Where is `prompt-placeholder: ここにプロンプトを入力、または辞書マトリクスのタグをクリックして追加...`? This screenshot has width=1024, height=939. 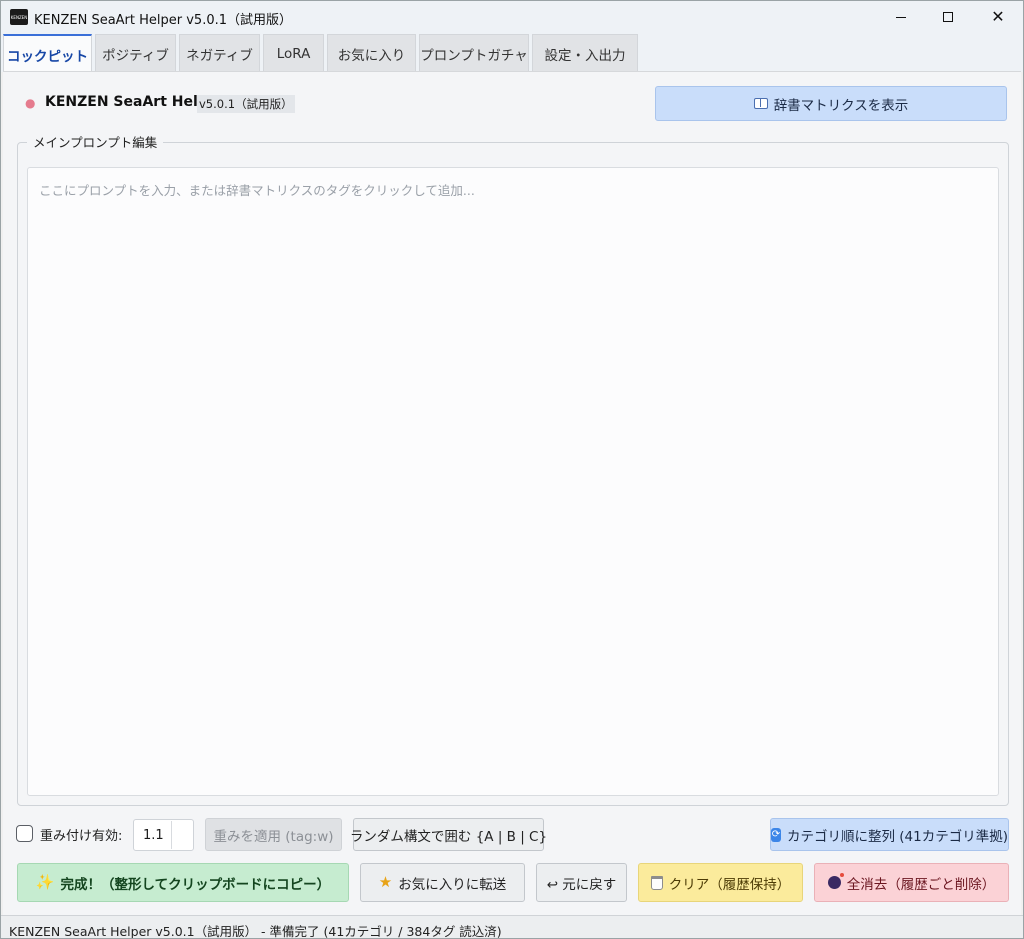 prompt-placeholder: ここにプロンプトを入力、または辞書マトリクスのタグをクリックして追加... is located at coordinates (257, 190).